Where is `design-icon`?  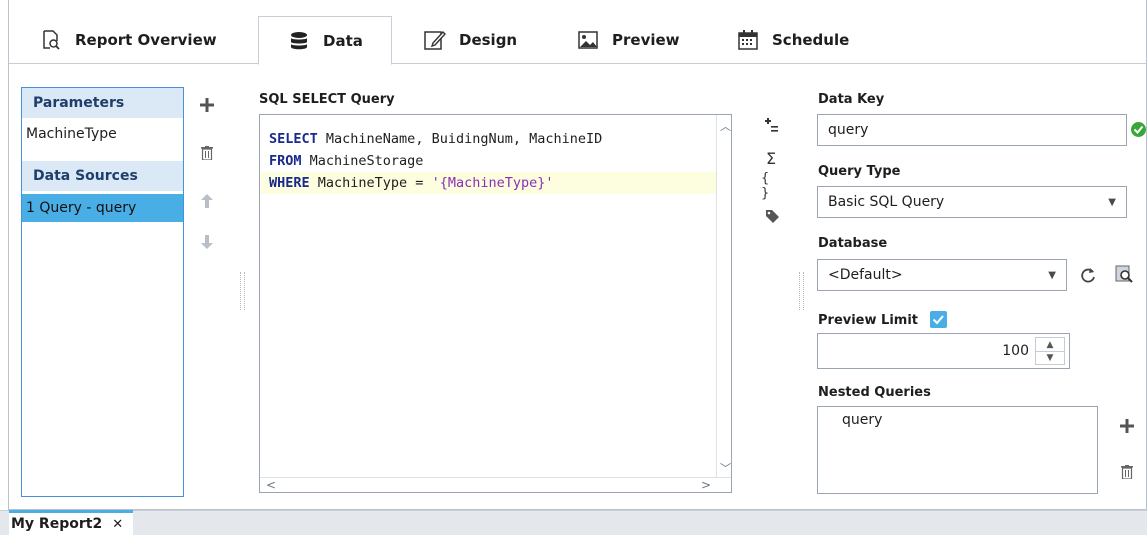 design-icon is located at coordinates (435, 40).